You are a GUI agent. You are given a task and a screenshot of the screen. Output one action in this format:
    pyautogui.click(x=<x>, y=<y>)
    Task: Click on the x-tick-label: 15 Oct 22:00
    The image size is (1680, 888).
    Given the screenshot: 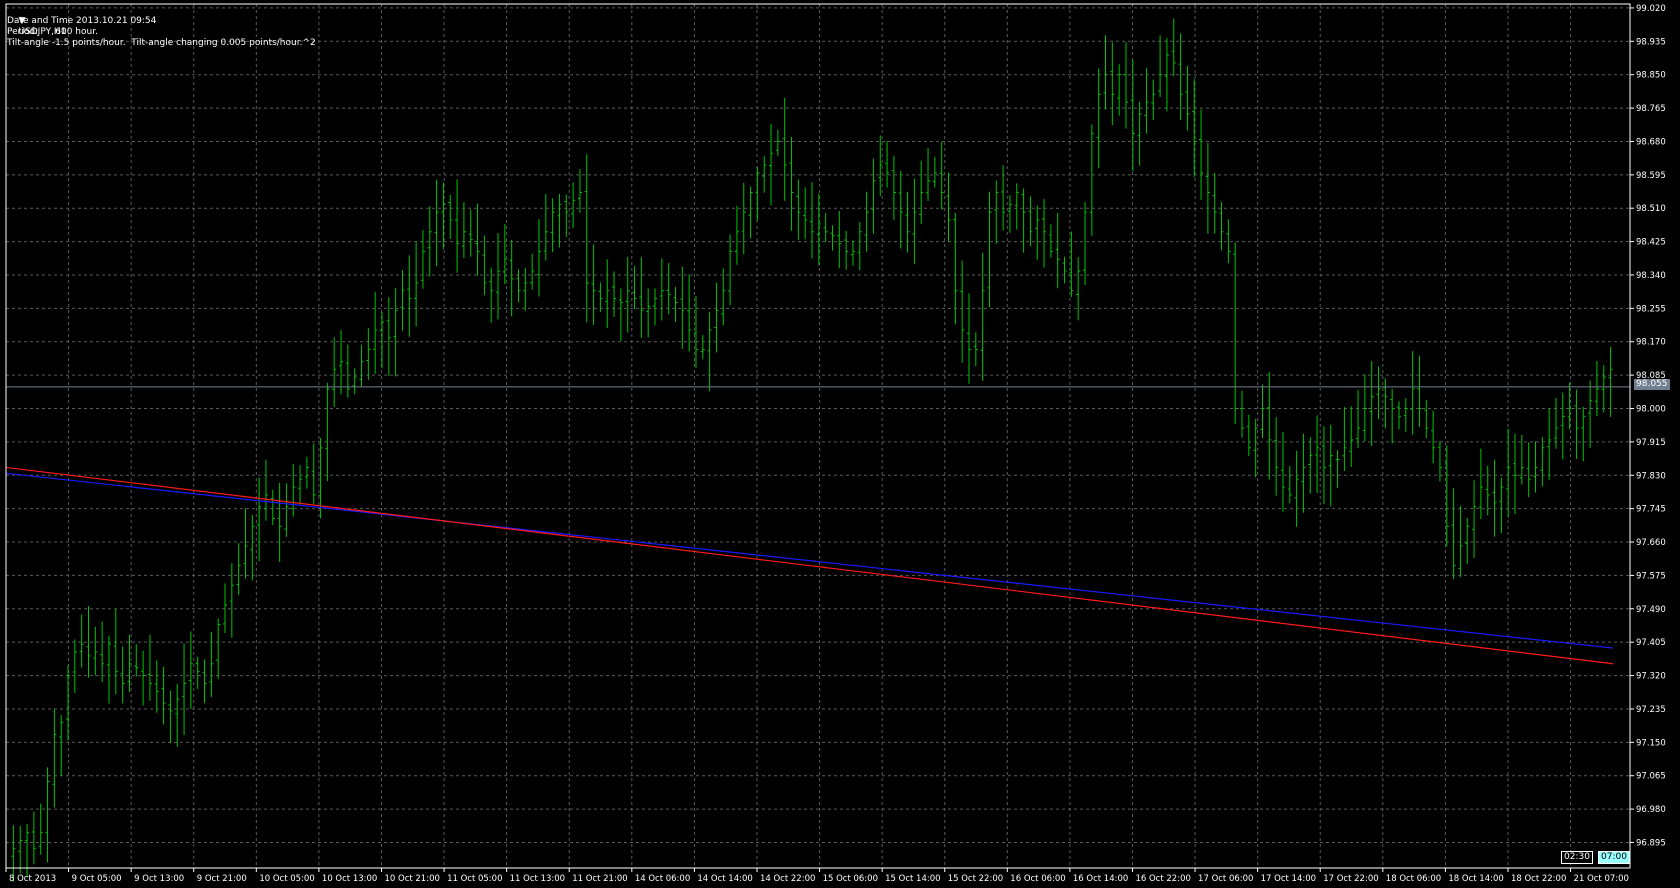 What is the action you would take?
    pyautogui.click(x=975, y=879)
    